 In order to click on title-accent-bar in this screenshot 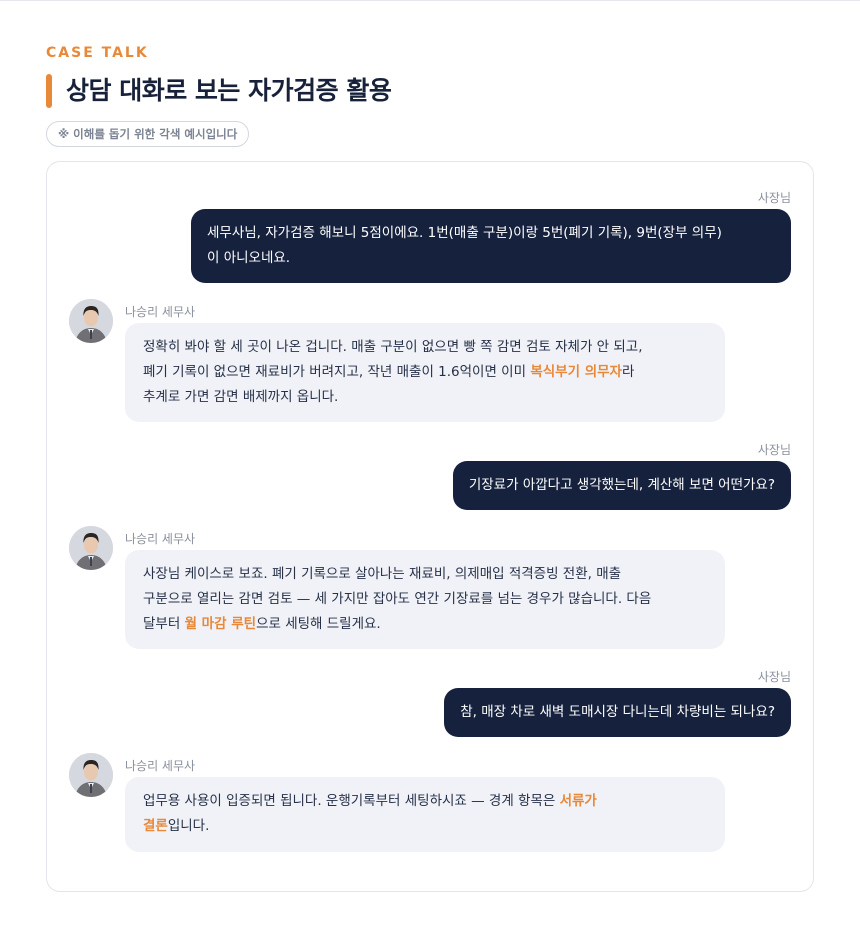, I will do `click(49, 91)`.